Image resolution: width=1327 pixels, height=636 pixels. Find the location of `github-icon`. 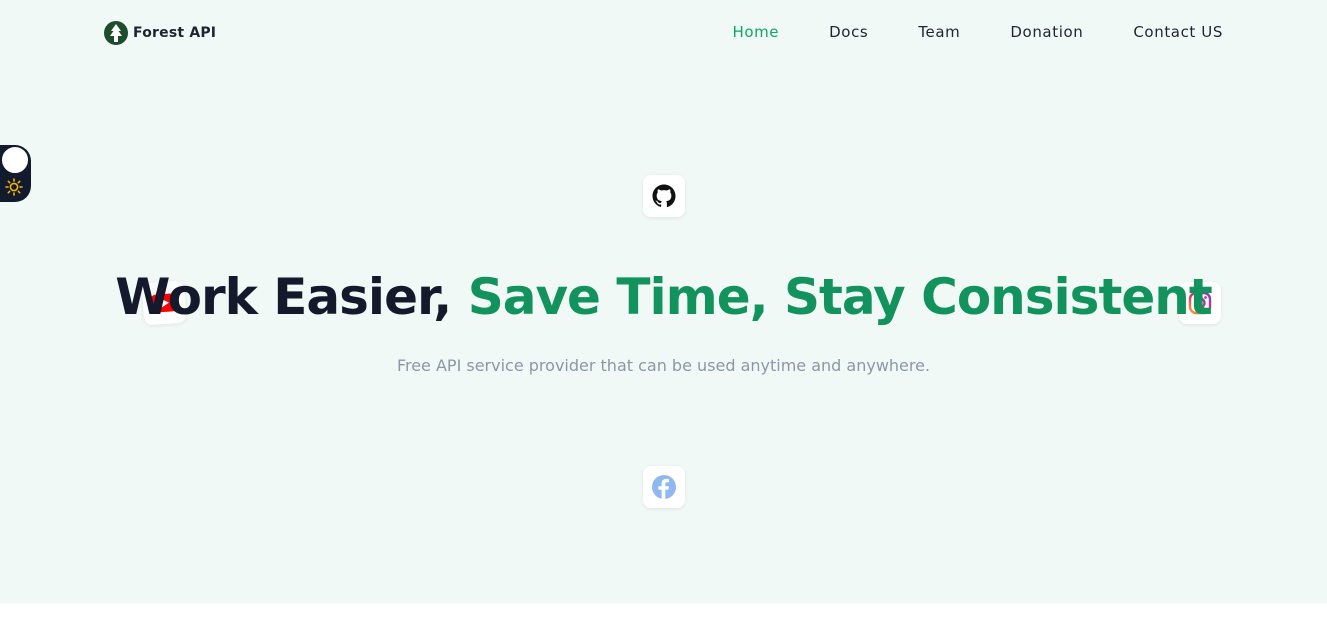

github-icon is located at coordinates (664, 196).